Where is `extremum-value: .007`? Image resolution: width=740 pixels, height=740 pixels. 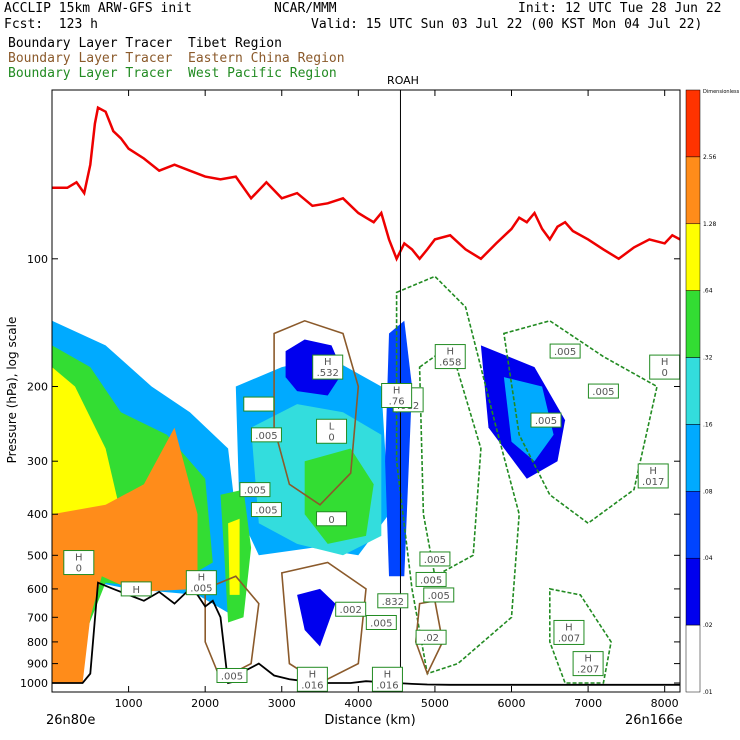 extremum-value: .007 is located at coordinates (569, 638).